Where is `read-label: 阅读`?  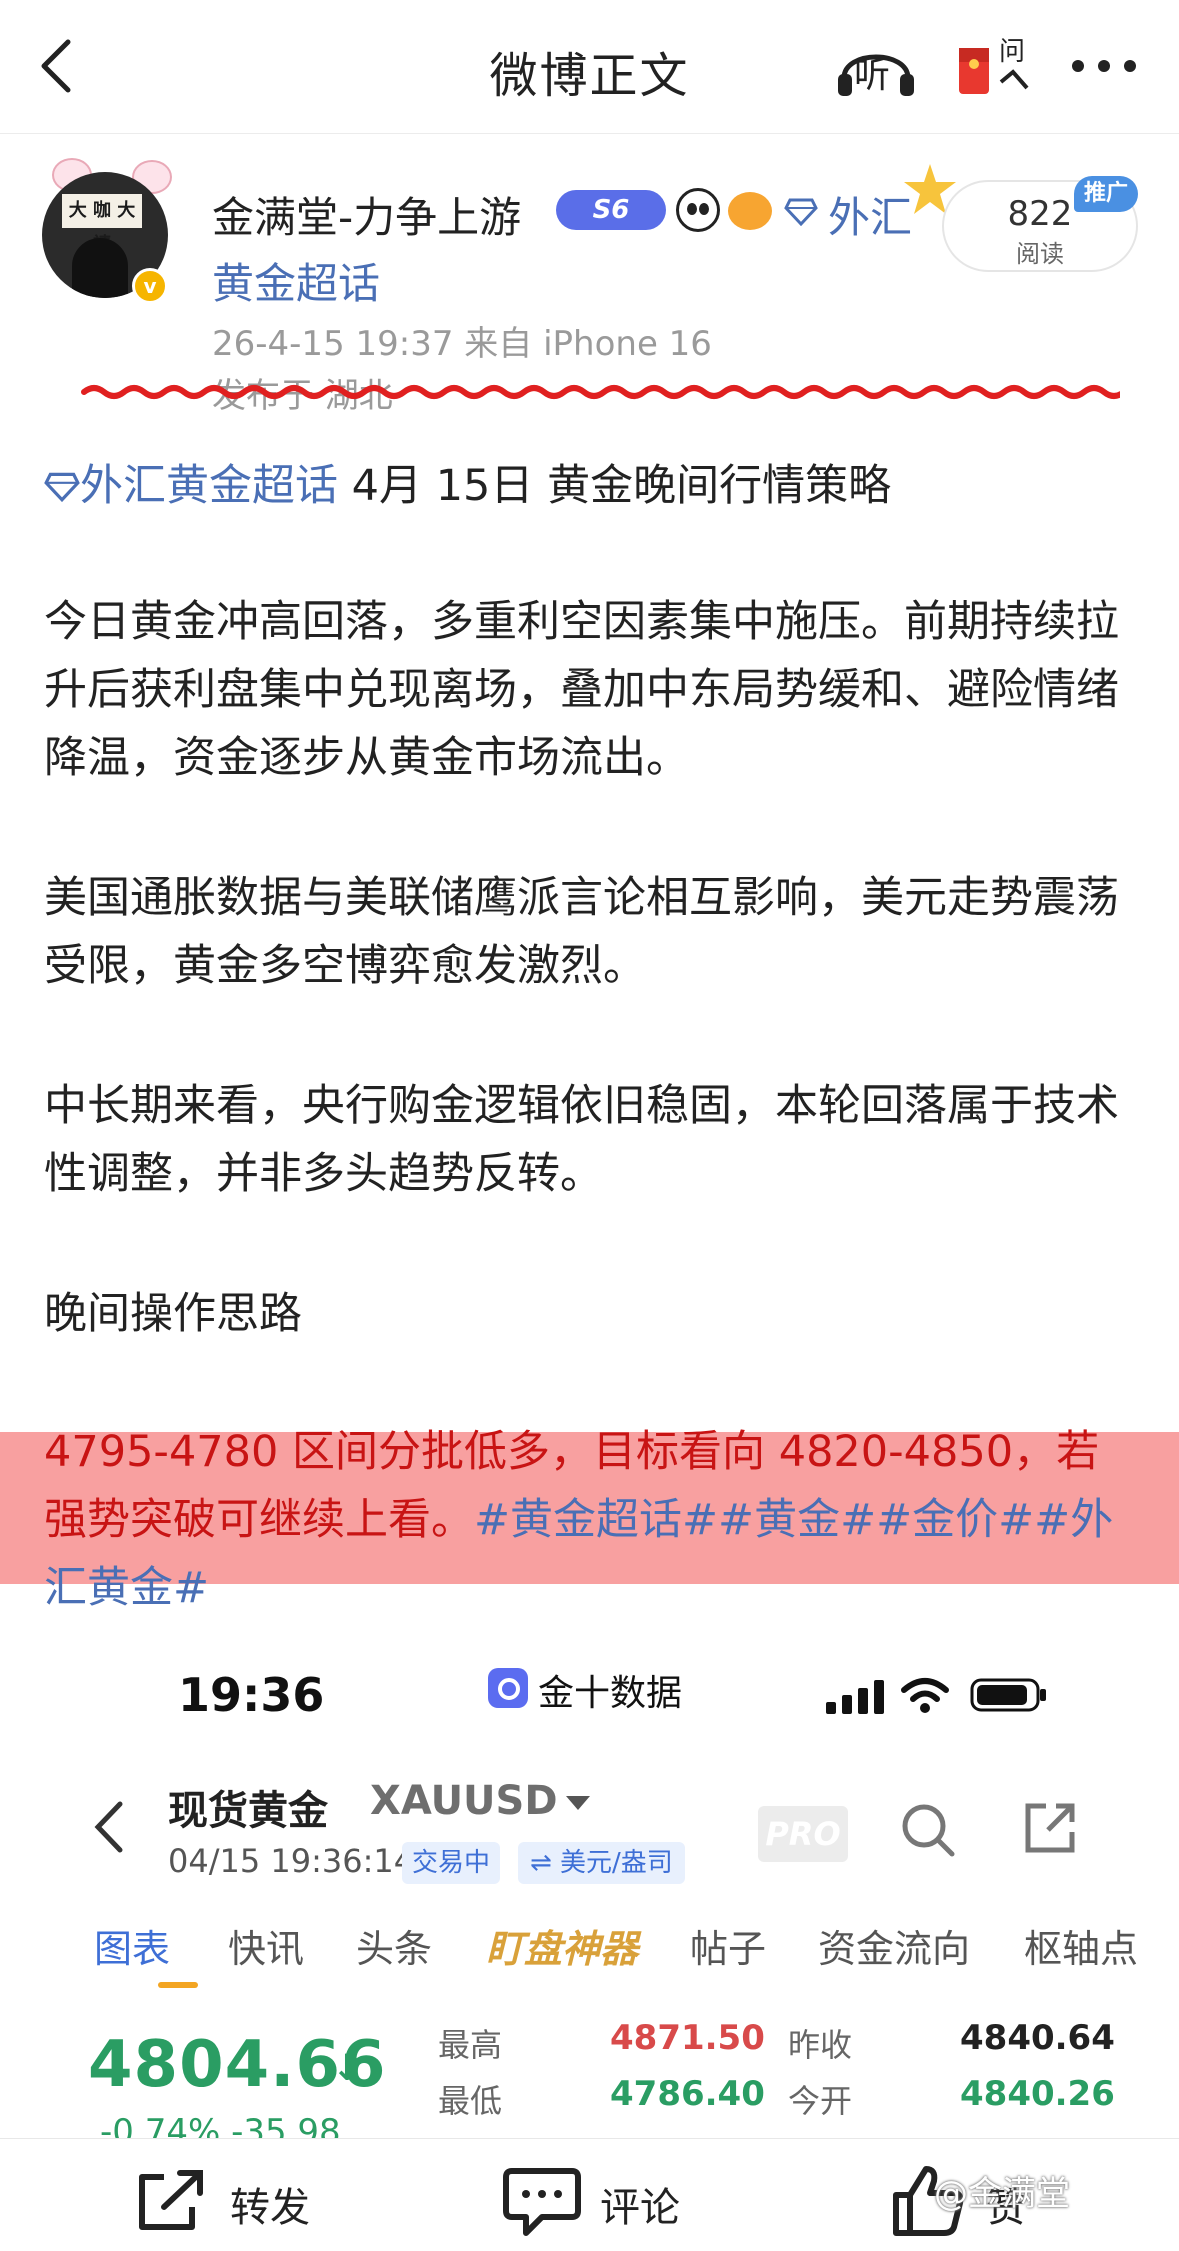 read-label: 阅读 is located at coordinates (1040, 254).